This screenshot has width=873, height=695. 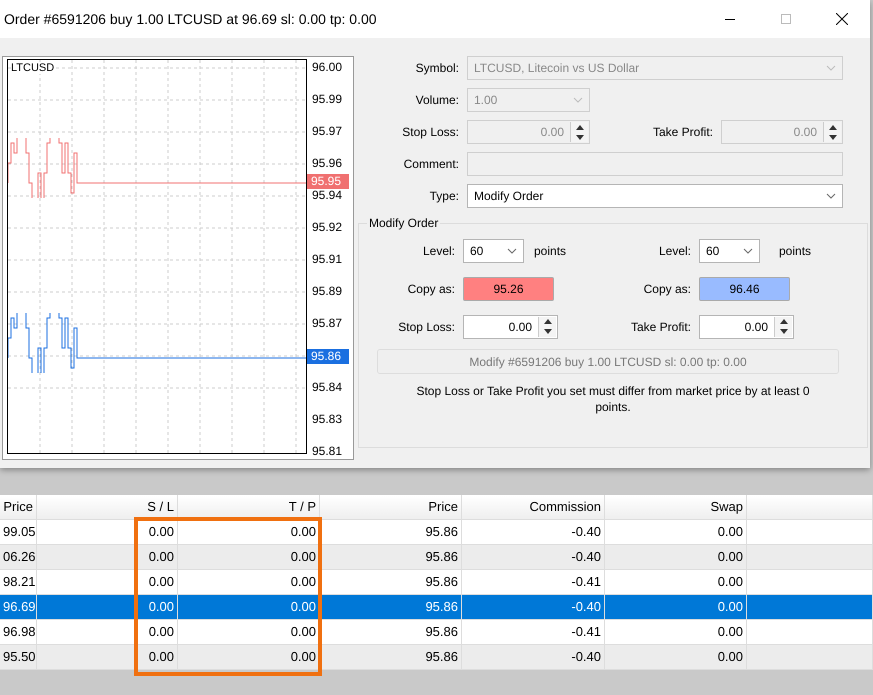 I want to click on copy-price-button: 95.26, so click(x=508, y=288).